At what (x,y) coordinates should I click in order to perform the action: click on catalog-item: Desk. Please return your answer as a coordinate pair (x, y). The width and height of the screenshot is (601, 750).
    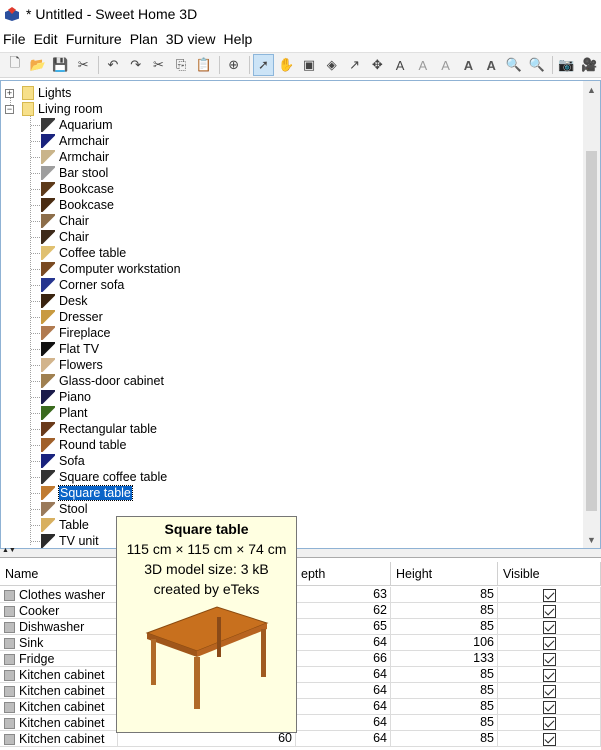
    Looking at the image, I should click on (64, 301).